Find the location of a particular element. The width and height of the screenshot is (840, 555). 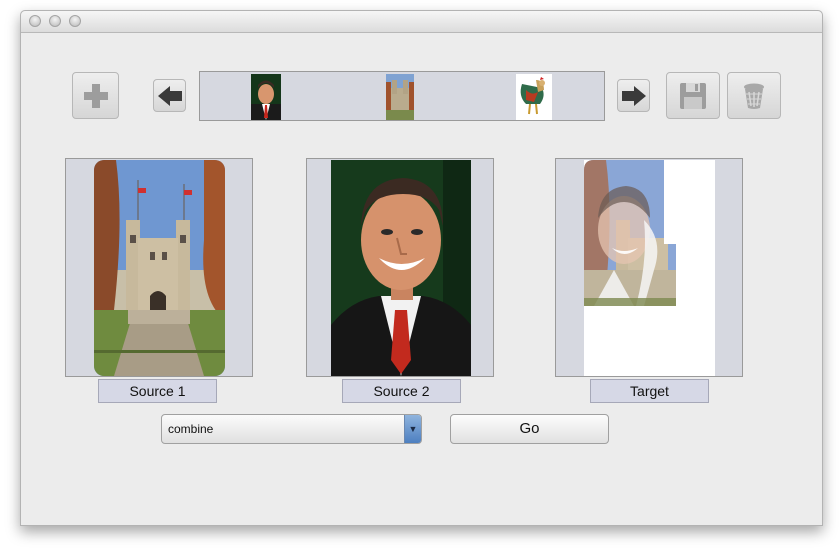

zoom-window-button is located at coordinates (75, 21).